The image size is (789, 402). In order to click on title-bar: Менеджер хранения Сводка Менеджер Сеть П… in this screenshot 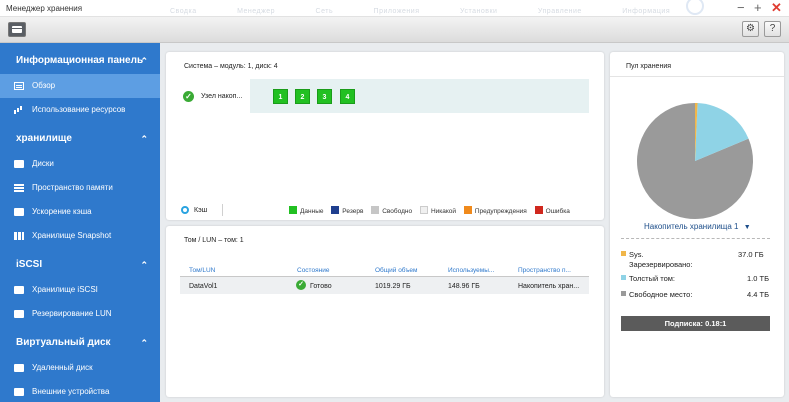, I will do `click(394, 8)`.